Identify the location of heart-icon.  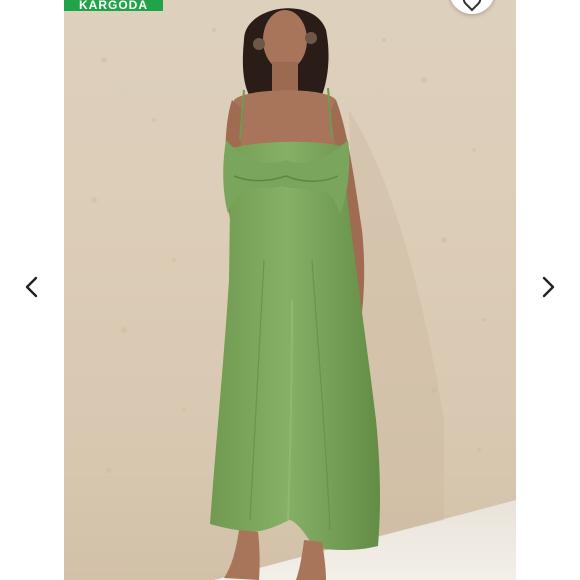
(472, 6).